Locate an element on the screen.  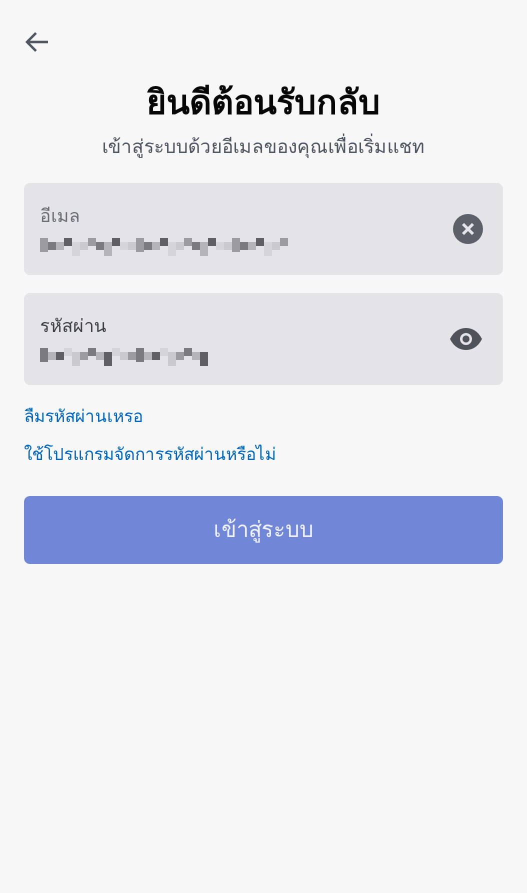
field-label: อีเมล is located at coordinates (60, 216).